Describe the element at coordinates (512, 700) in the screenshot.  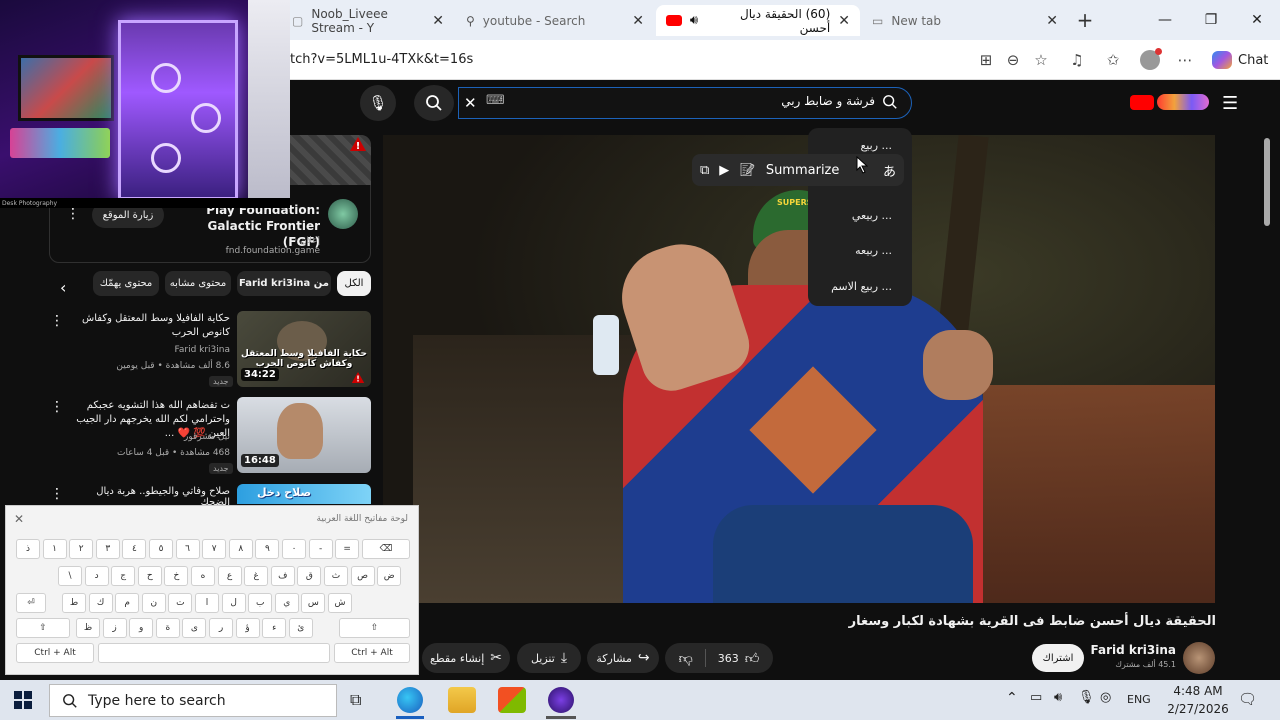
I see `microsoft-store-icon` at that location.